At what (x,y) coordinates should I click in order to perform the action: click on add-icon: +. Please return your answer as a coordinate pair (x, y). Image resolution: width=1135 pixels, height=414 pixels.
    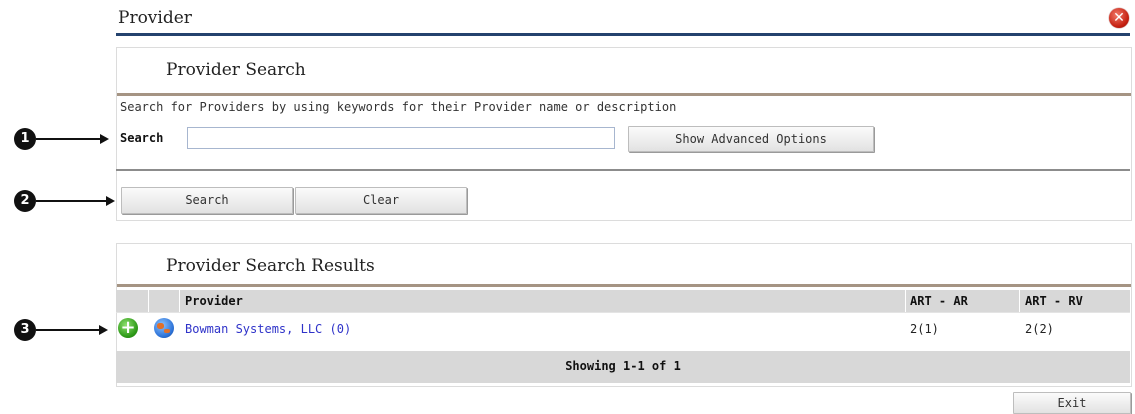
    Looking at the image, I should click on (128, 328).